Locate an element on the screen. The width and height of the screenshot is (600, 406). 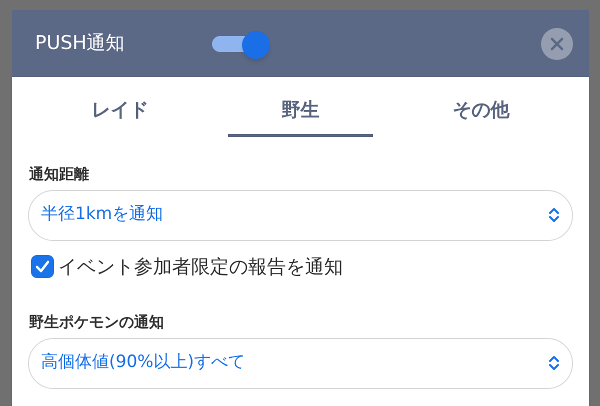
checkmark-icon is located at coordinates (42, 266).